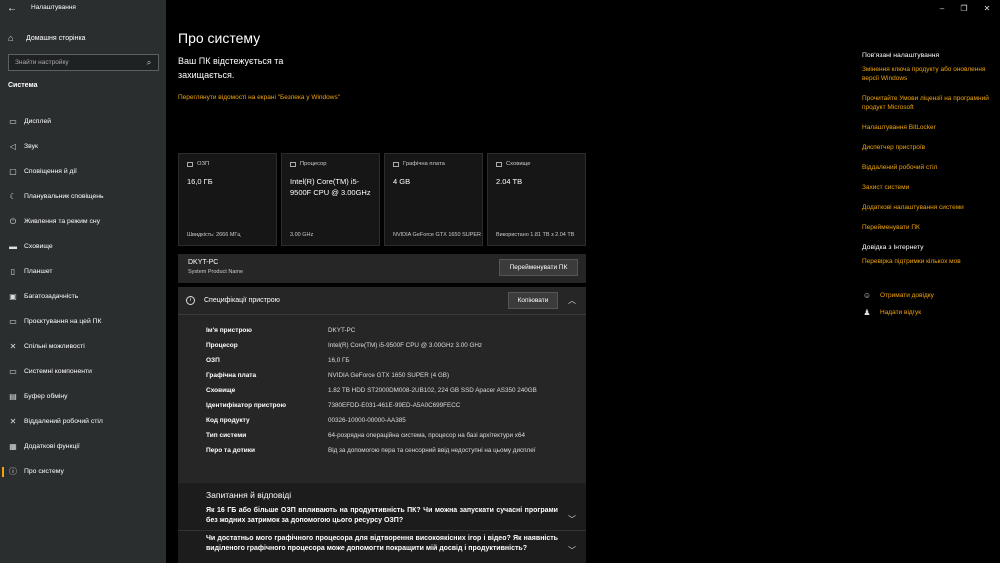 Image resolution: width=1000 pixels, height=563 pixels. I want to click on ram-icon, so click(190, 164).